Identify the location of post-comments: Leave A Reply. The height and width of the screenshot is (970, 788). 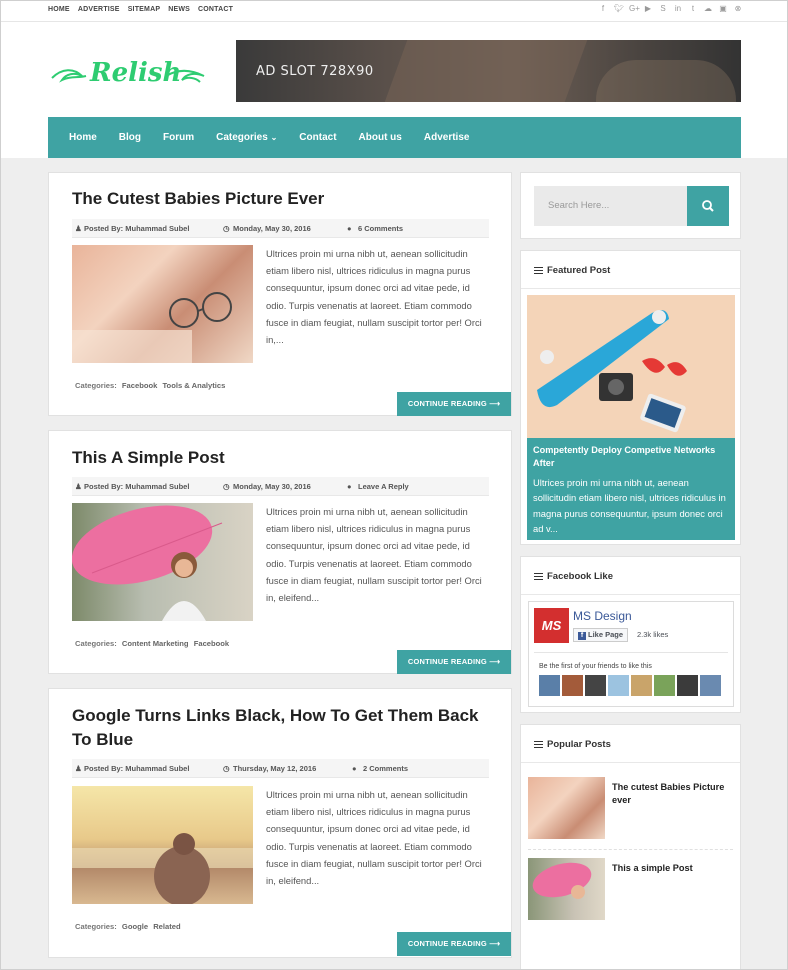
(383, 486).